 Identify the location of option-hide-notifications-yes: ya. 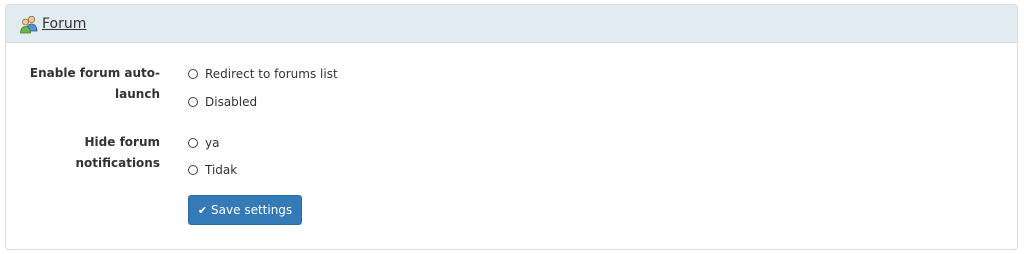
(203, 143).